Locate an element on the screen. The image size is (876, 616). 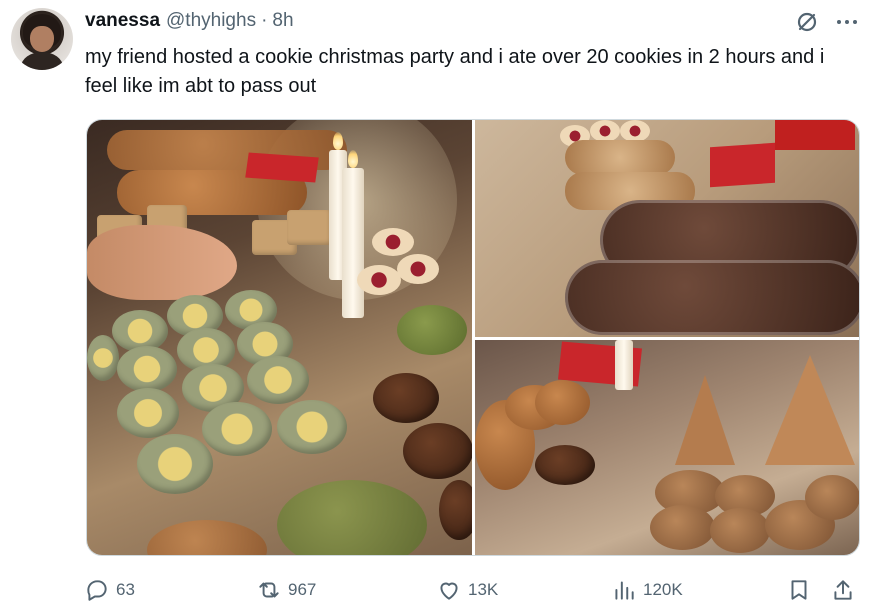
grok-icon is located at coordinates (807, 22).